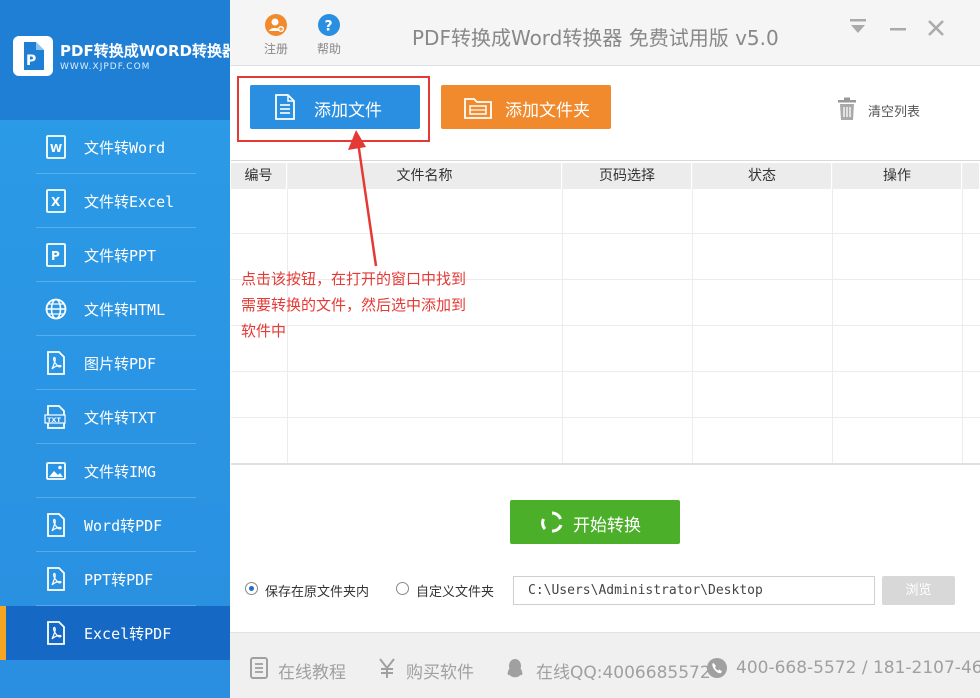 This screenshot has width=980, height=698. What do you see at coordinates (936, 28) in the screenshot?
I see `close-icon` at bounding box center [936, 28].